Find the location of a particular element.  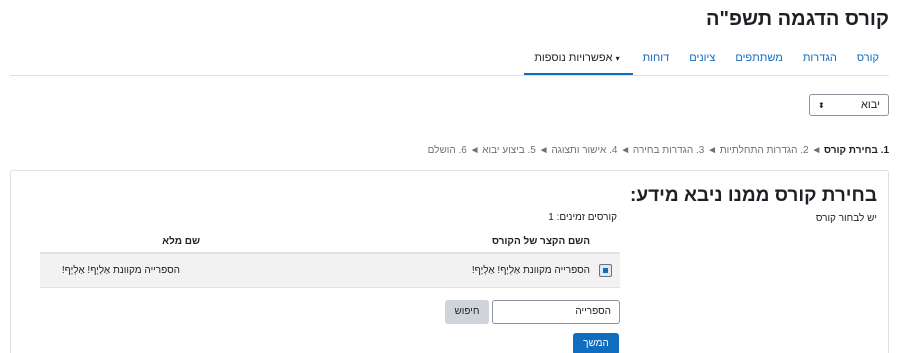

column-header-fullname: שם מלא is located at coordinates (181, 241).